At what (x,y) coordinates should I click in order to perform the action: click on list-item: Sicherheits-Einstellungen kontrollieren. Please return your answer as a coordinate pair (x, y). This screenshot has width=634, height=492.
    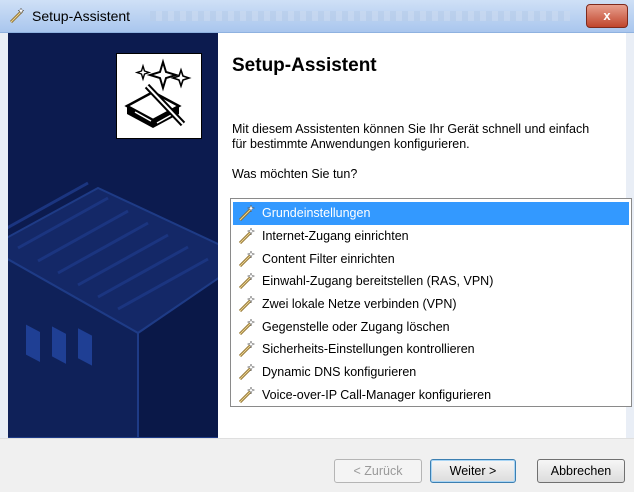
    Looking at the image, I should click on (431, 349).